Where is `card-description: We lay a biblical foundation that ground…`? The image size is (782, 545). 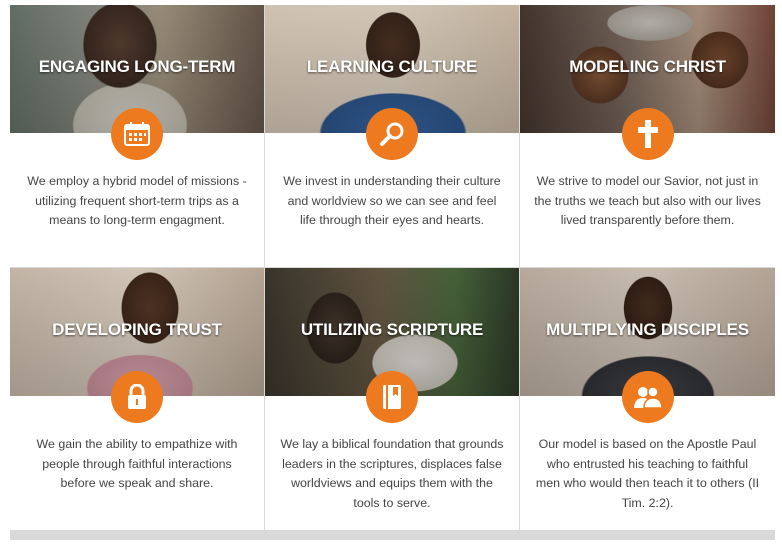
card-description: We lay a biblical foundation that ground… is located at coordinates (392, 473).